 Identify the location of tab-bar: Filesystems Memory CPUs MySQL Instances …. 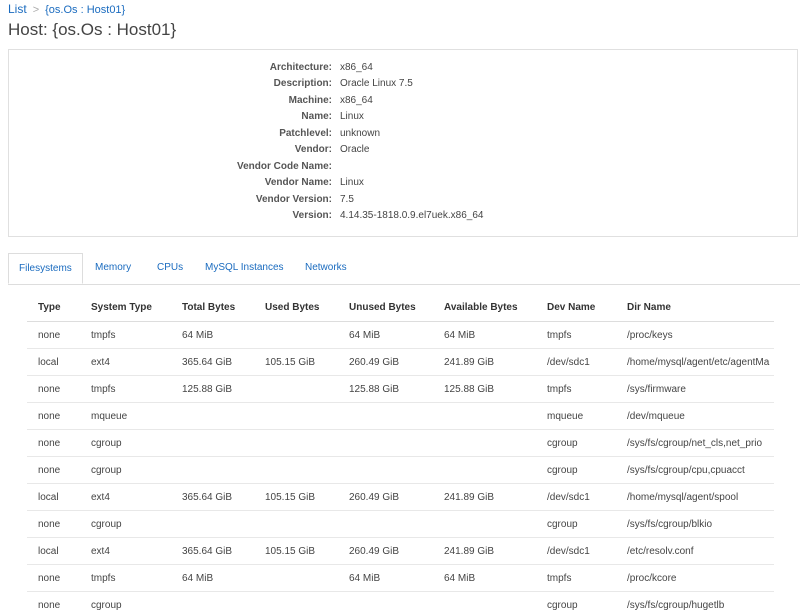
(404, 269).